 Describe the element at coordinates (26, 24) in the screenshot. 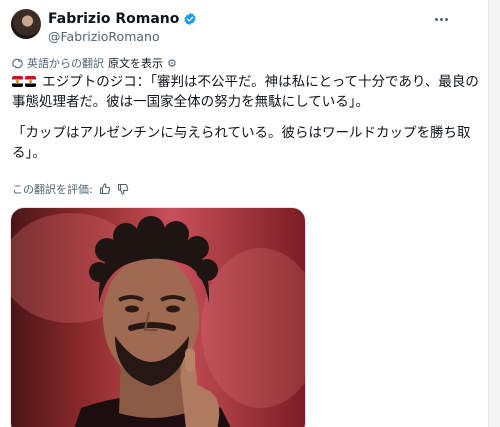

I see `avatar` at that location.